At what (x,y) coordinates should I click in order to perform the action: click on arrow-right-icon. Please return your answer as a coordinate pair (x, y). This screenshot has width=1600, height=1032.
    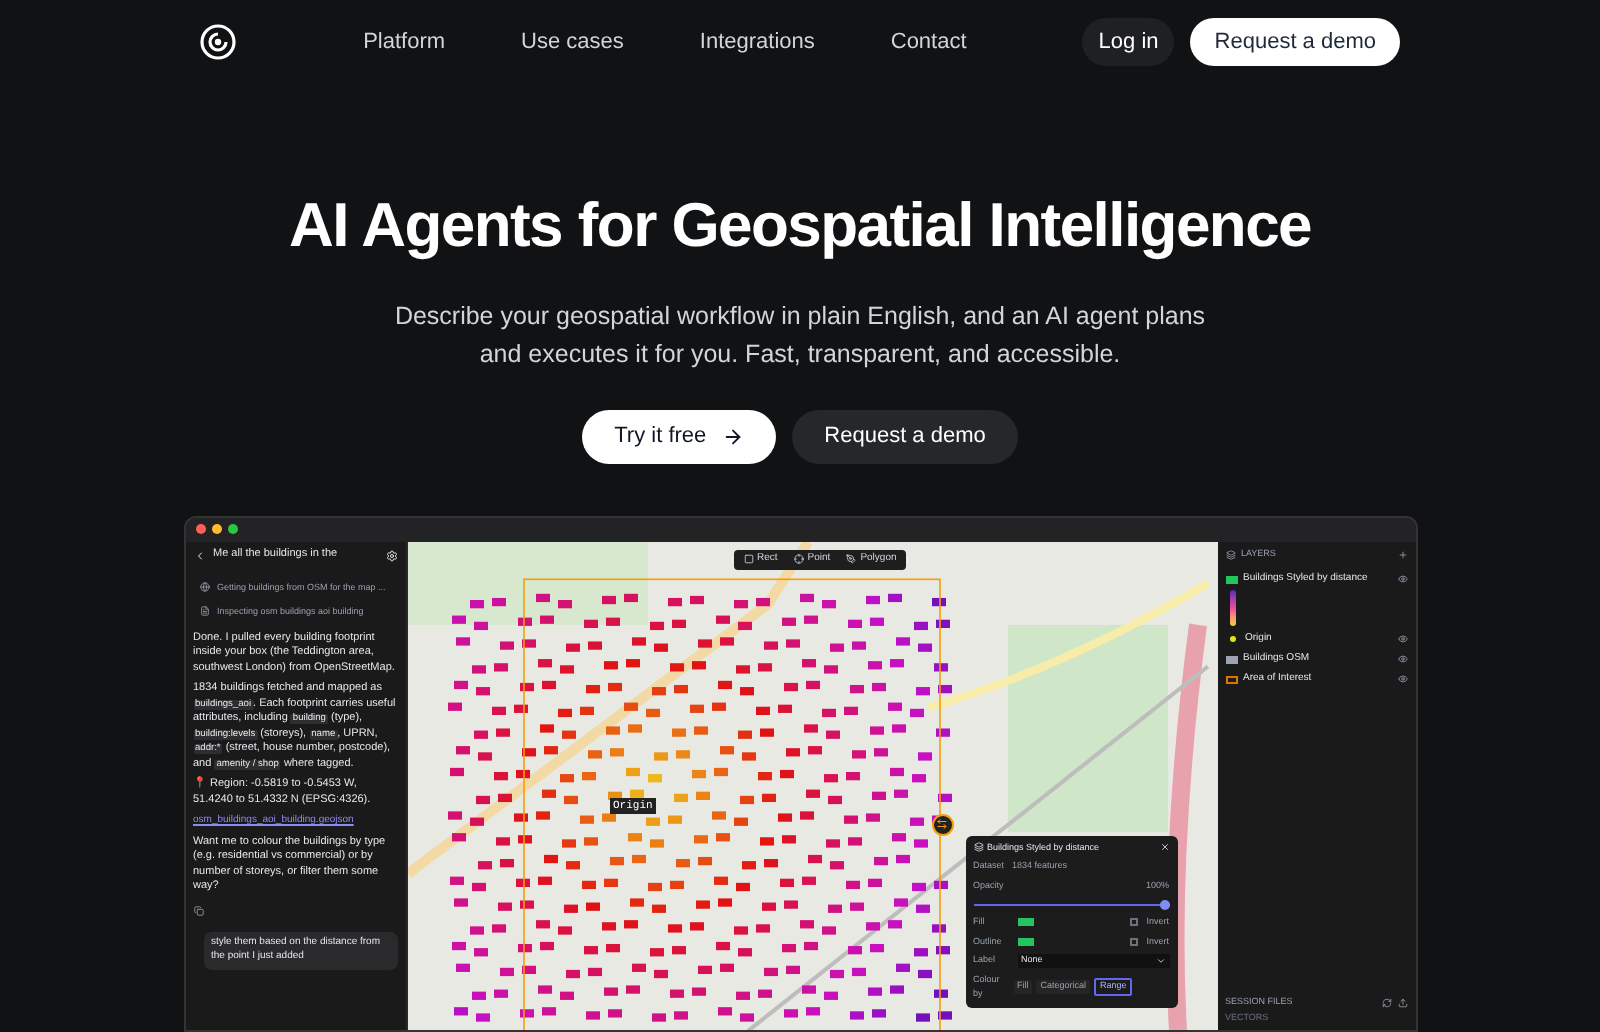
    Looking at the image, I should click on (733, 436).